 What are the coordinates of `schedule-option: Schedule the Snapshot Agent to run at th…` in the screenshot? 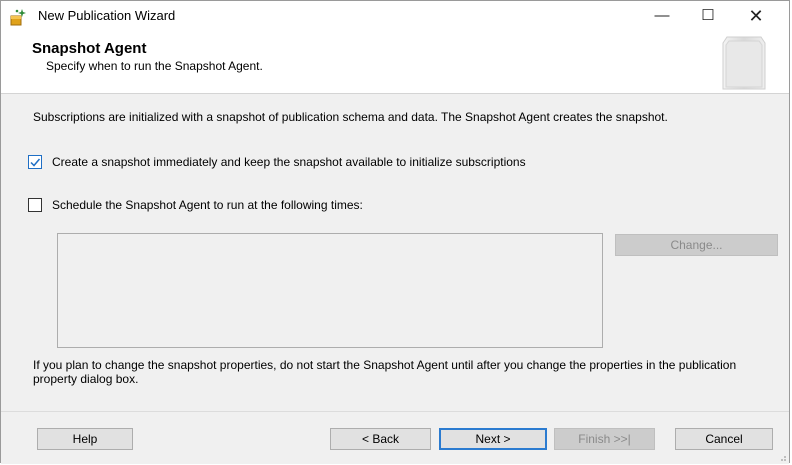 It's located at (195, 205).